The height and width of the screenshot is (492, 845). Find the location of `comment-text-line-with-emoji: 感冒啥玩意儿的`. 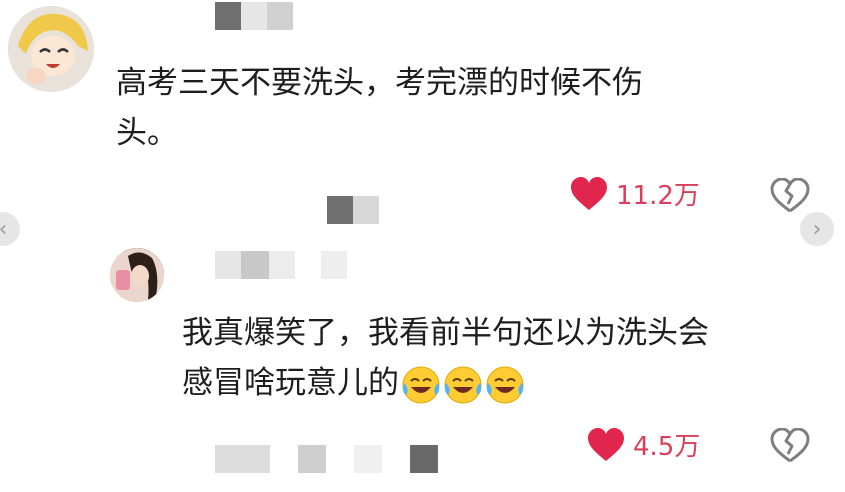

comment-text-line-with-emoji: 感冒啥玩意儿的 is located at coordinates (445, 383).